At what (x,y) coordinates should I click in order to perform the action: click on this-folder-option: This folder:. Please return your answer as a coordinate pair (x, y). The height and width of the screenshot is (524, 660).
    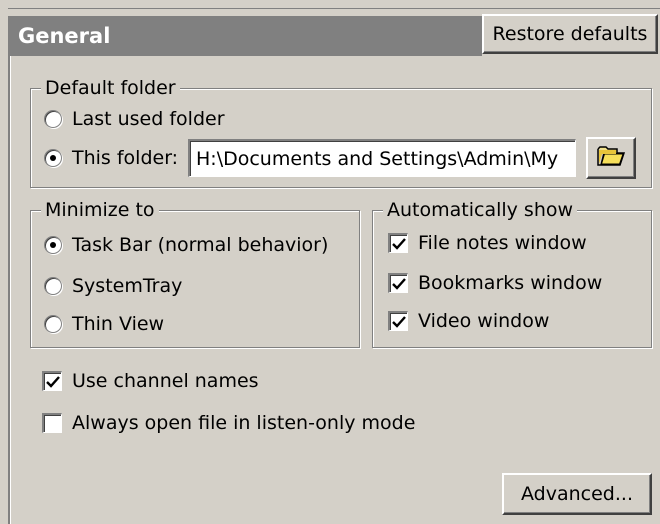
    Looking at the image, I should click on (111, 158).